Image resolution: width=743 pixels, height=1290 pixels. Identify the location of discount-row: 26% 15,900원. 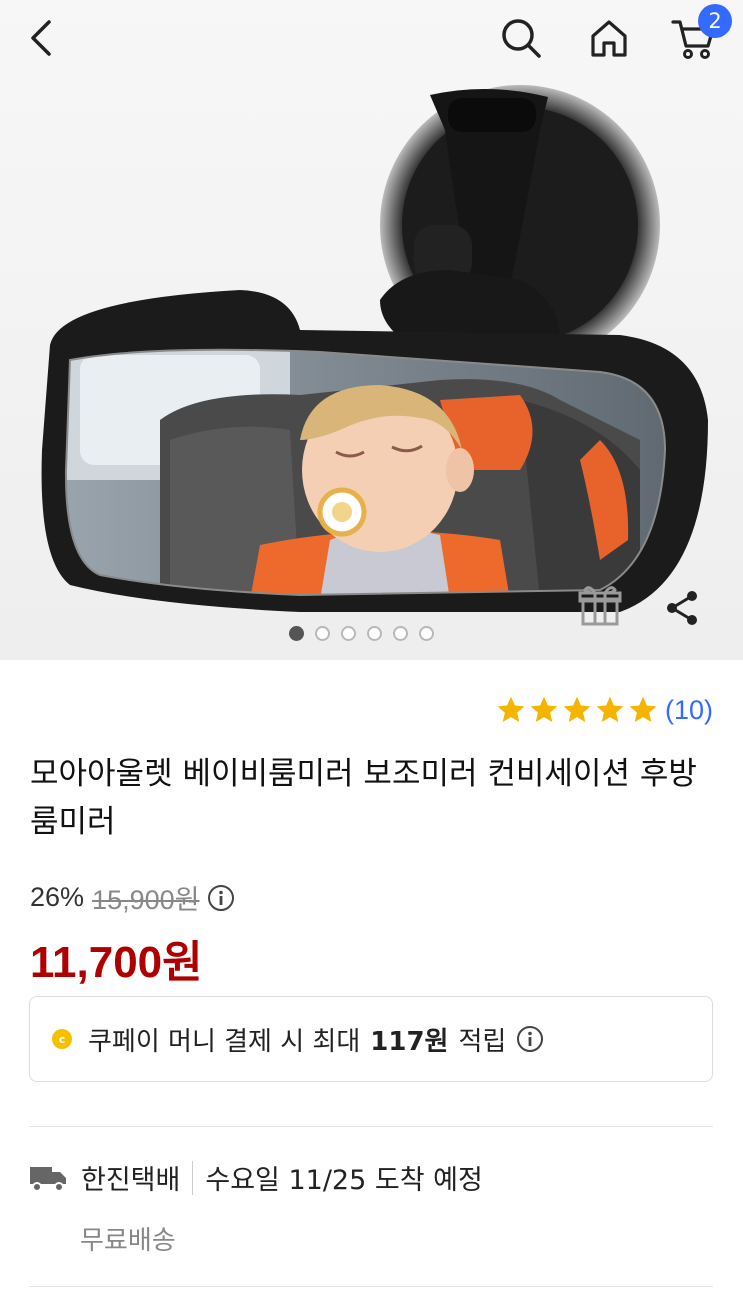
(132, 897).